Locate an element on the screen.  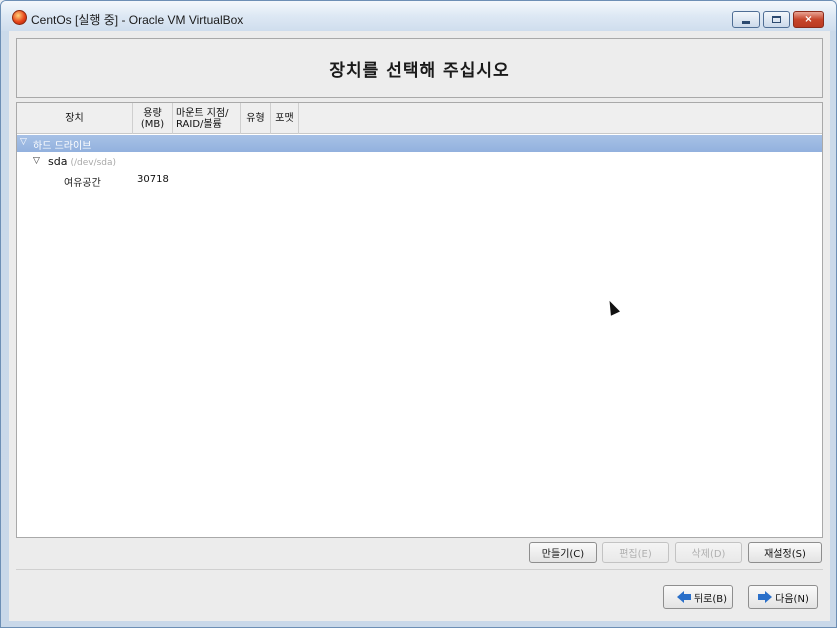
column-header-format: 포맷 is located at coordinates (285, 118).